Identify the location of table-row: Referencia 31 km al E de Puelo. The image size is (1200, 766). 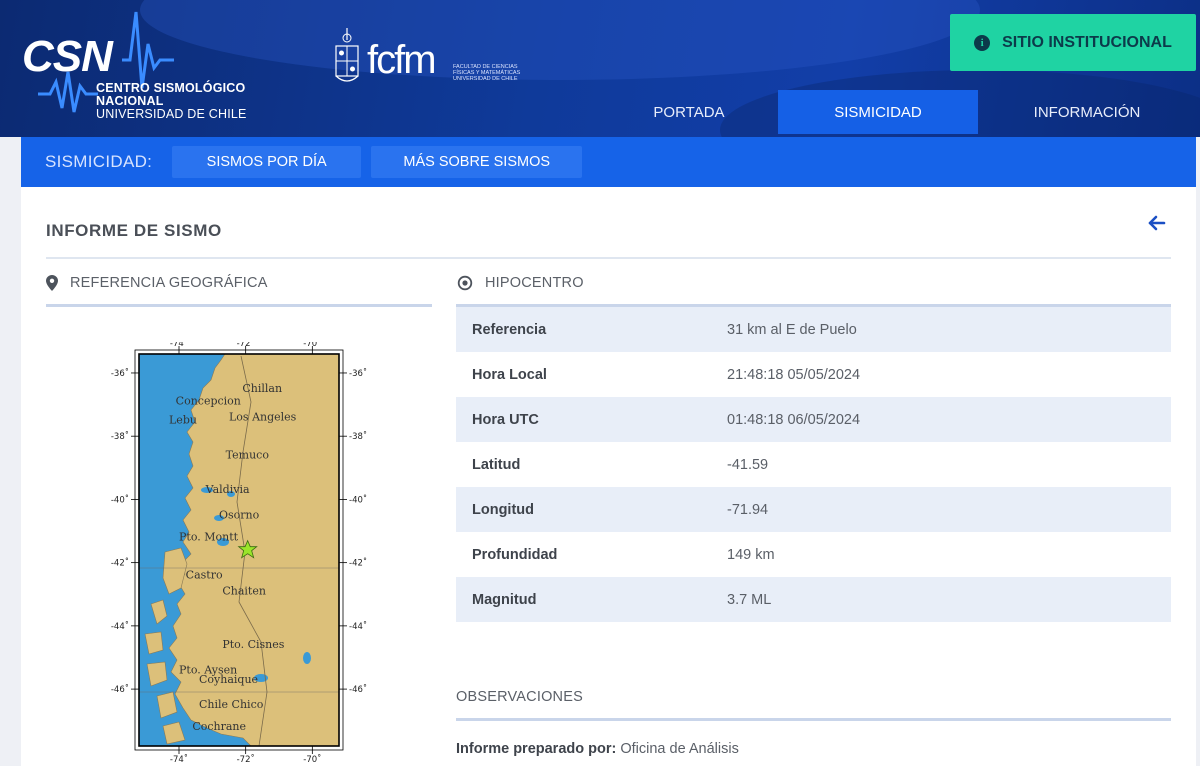
(813, 329).